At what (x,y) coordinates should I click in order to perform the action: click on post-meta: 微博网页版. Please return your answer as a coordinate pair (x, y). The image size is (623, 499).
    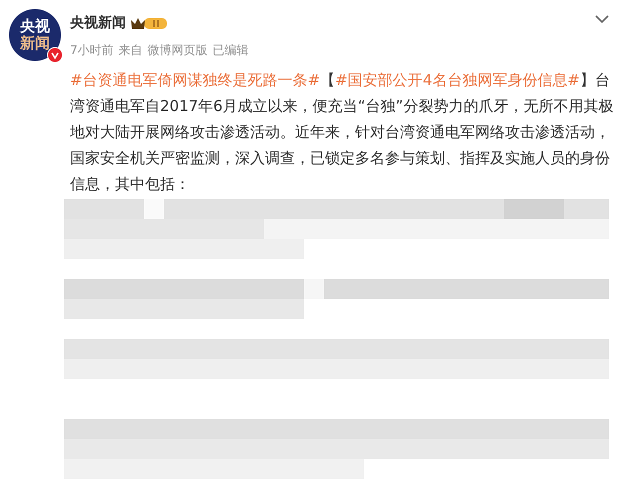
    Looking at the image, I should click on (178, 50).